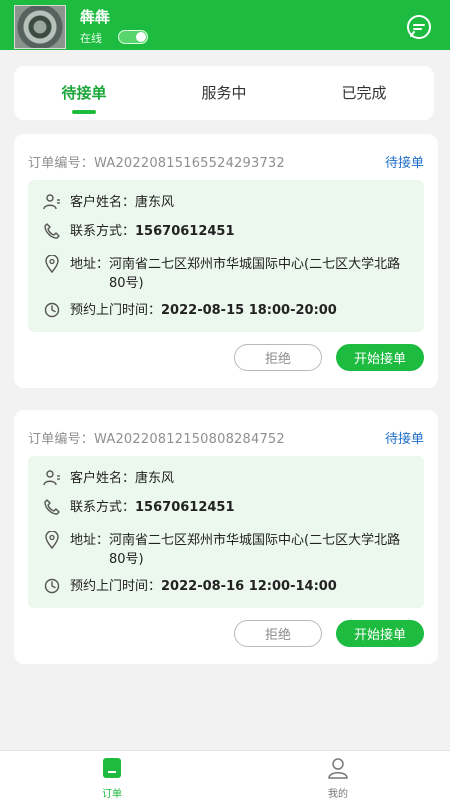 This screenshot has width=450, height=800. I want to click on order-number: 订单编号：WA20220815165524293732, so click(156, 163).